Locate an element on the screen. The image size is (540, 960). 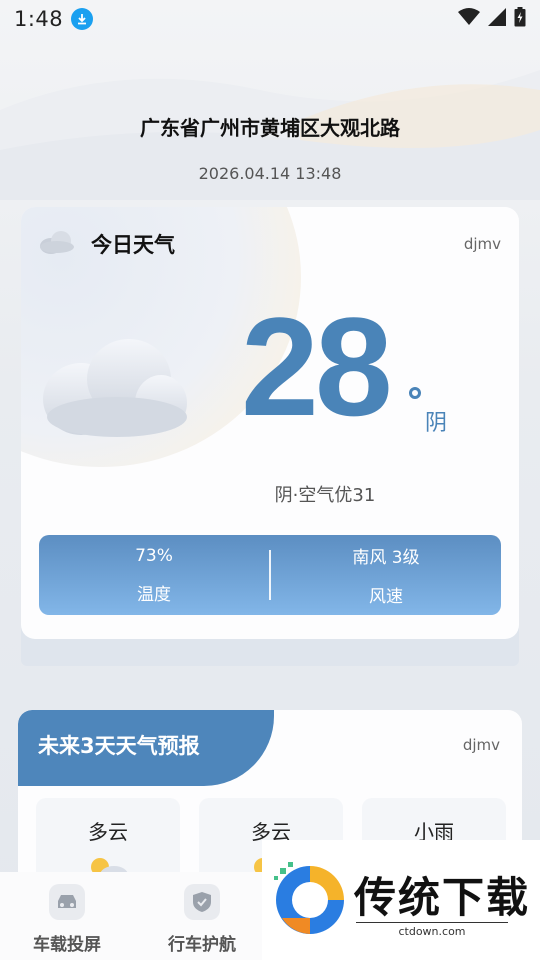
forecast-title: 未来3天天气预报 is located at coordinates (119, 746).